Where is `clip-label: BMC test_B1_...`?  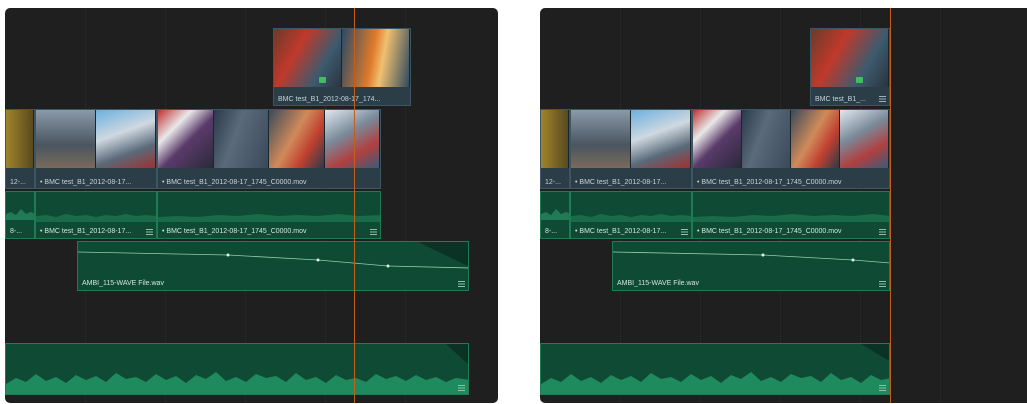 clip-label: BMC test_B1_... is located at coordinates (840, 99).